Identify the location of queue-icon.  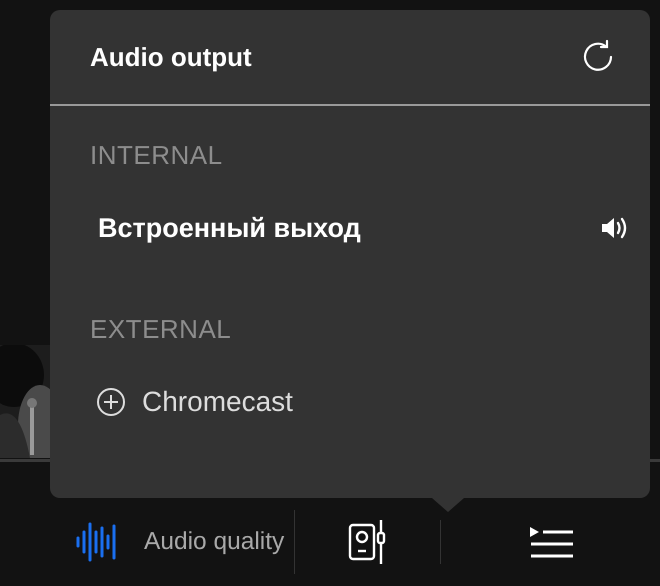
(550, 542).